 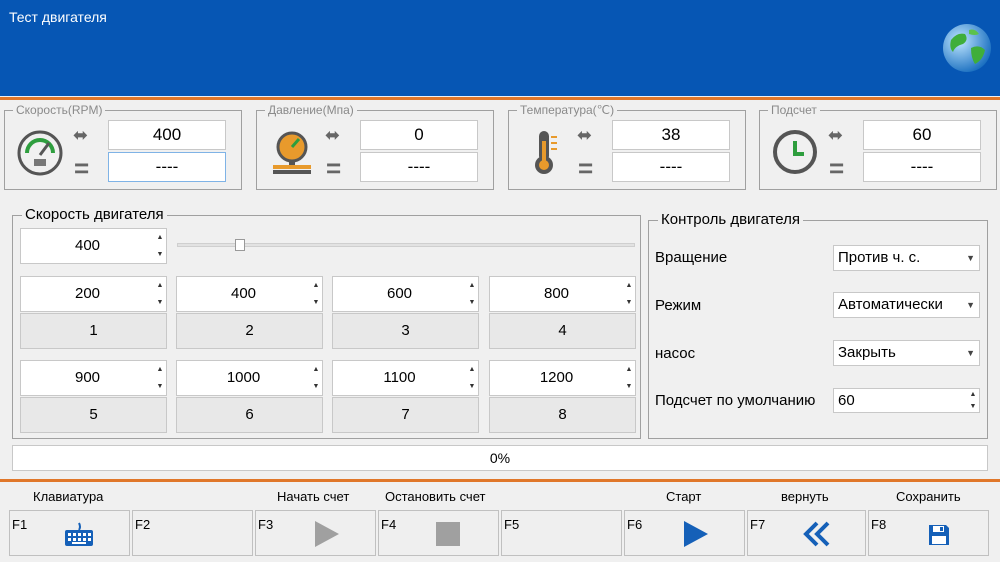 What do you see at coordinates (249, 415) in the screenshot?
I see `preset-button-6: 6` at bounding box center [249, 415].